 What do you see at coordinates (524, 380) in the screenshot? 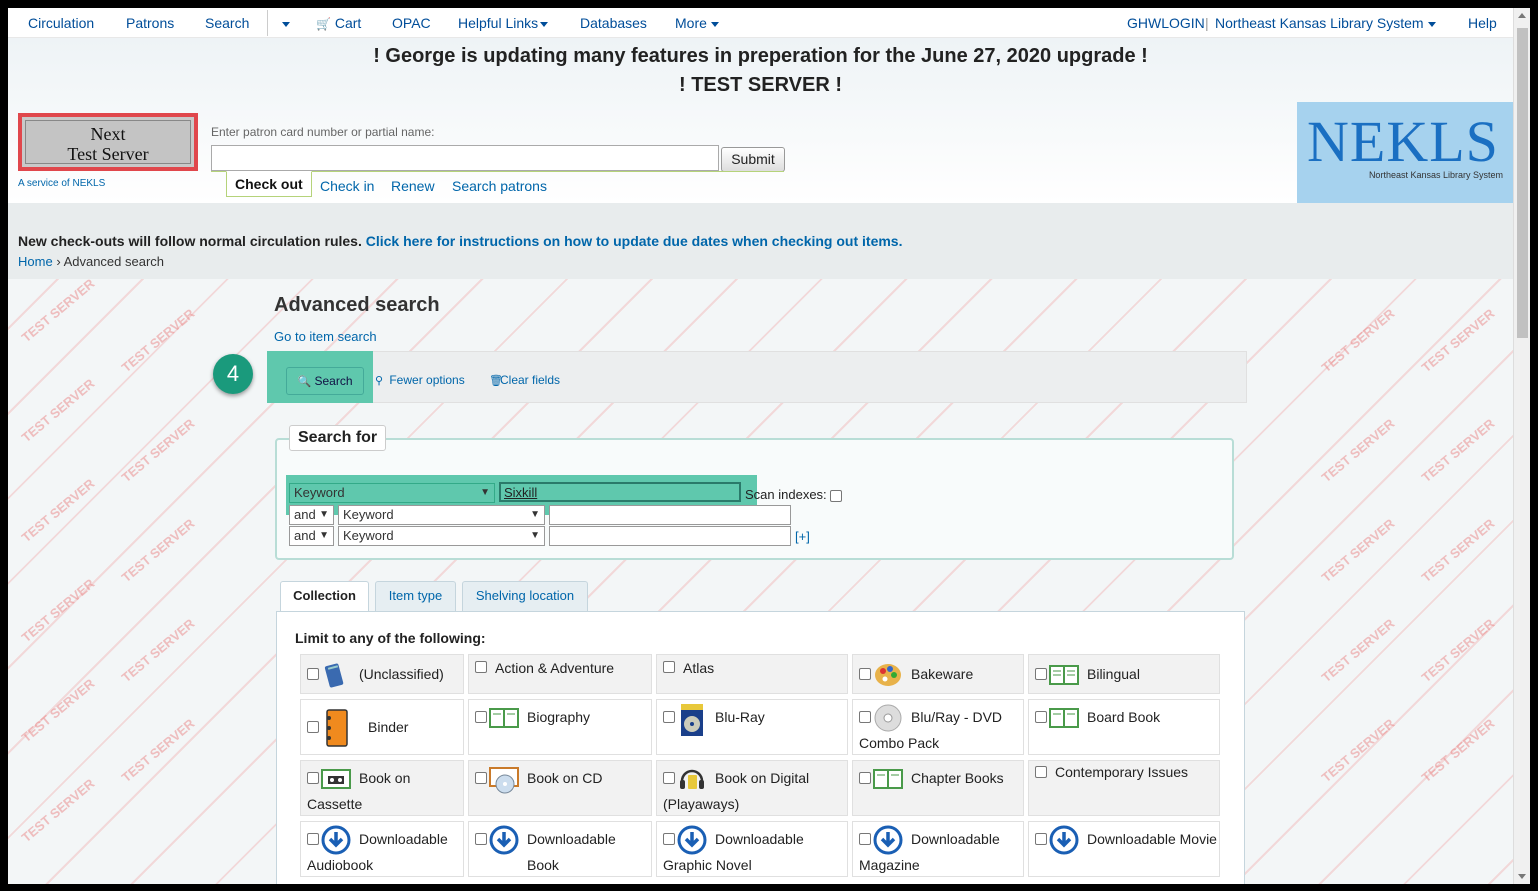
I see `clear-fields-link: 🗑Clear fields` at bounding box center [524, 380].